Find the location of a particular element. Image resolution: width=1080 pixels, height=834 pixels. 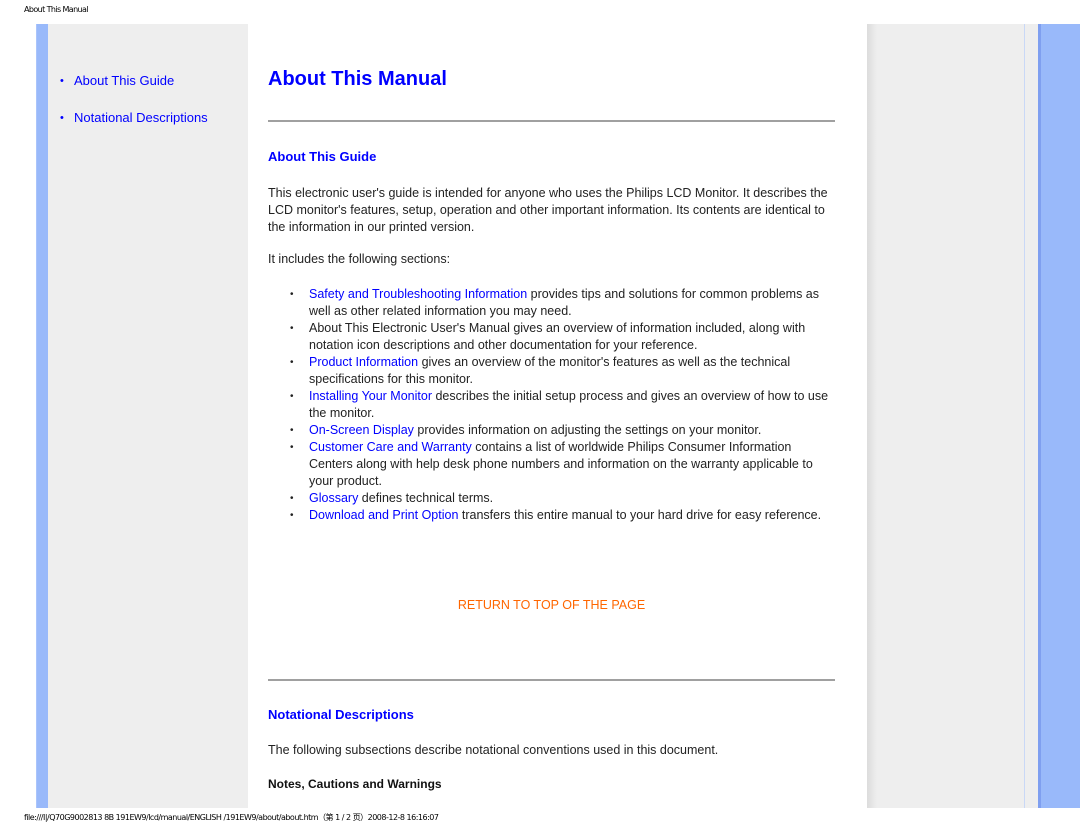

left-nav-item-notational: • Notational Descriptions is located at coordinates (134, 128).